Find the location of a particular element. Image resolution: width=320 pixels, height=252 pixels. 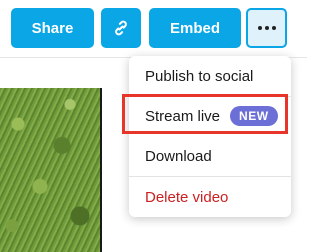

embed-button: Embed is located at coordinates (195, 28).